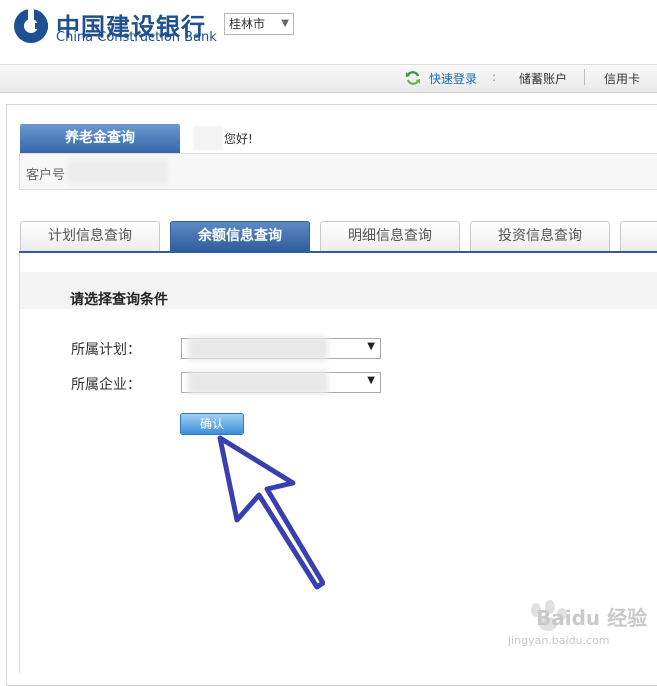 This screenshot has width=657, height=686. I want to click on tab-investment-info: 投资信息查询, so click(540, 236).